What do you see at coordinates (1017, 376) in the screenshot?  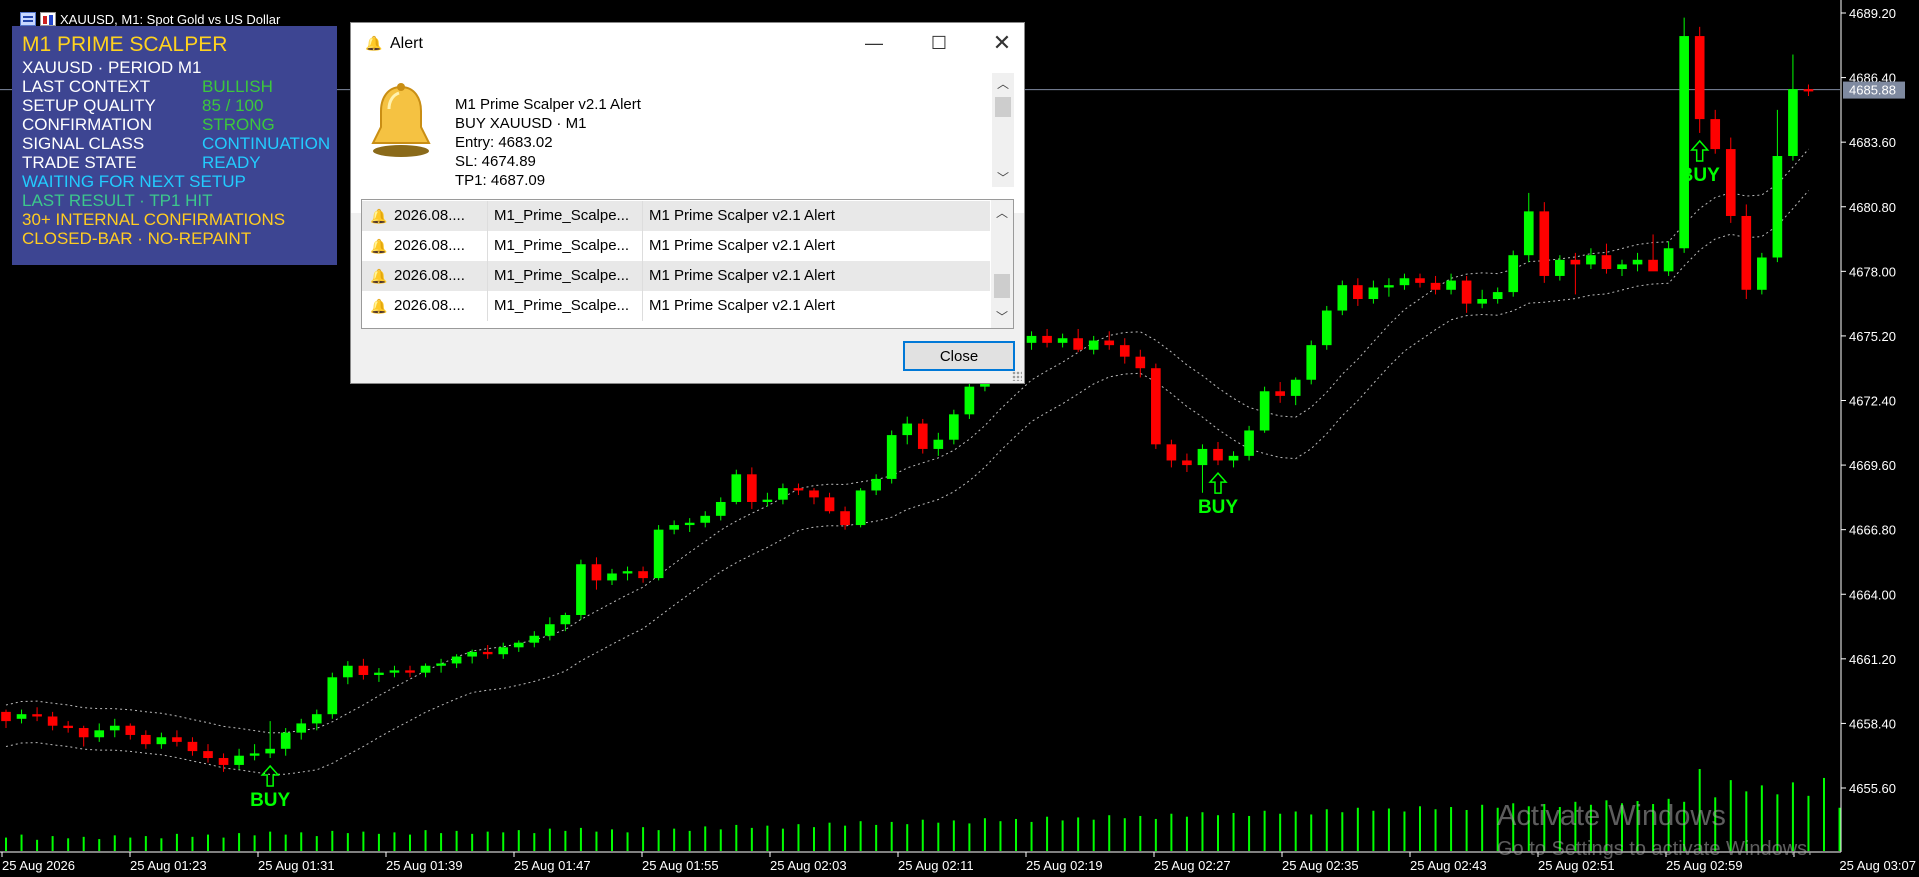 I see `resize-grip-icon` at bounding box center [1017, 376].